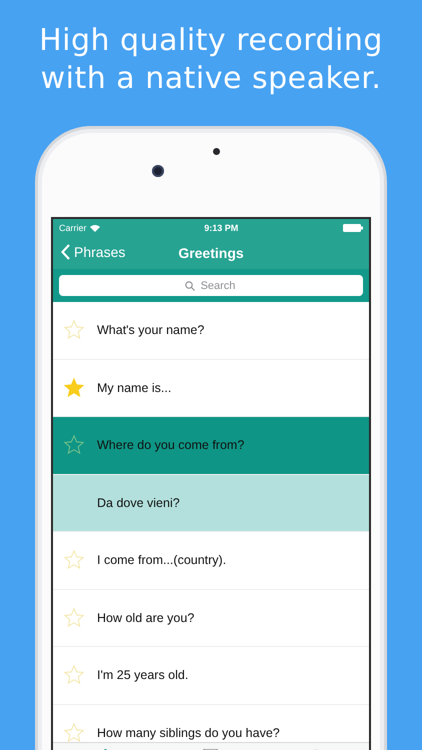 The width and height of the screenshot is (422, 750). What do you see at coordinates (170, 445) in the screenshot?
I see `phrase-text: Where do you come from?` at bounding box center [170, 445].